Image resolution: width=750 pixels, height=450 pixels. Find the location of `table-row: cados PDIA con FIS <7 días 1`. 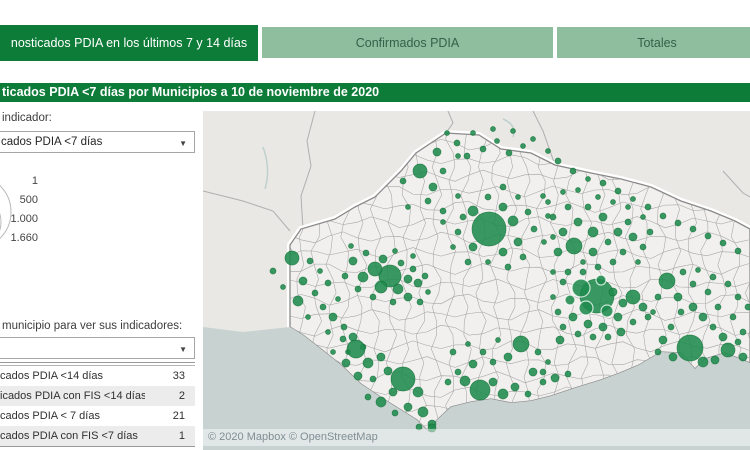

table-row: cados PDIA con FIS <7 días 1 is located at coordinates (97, 436).